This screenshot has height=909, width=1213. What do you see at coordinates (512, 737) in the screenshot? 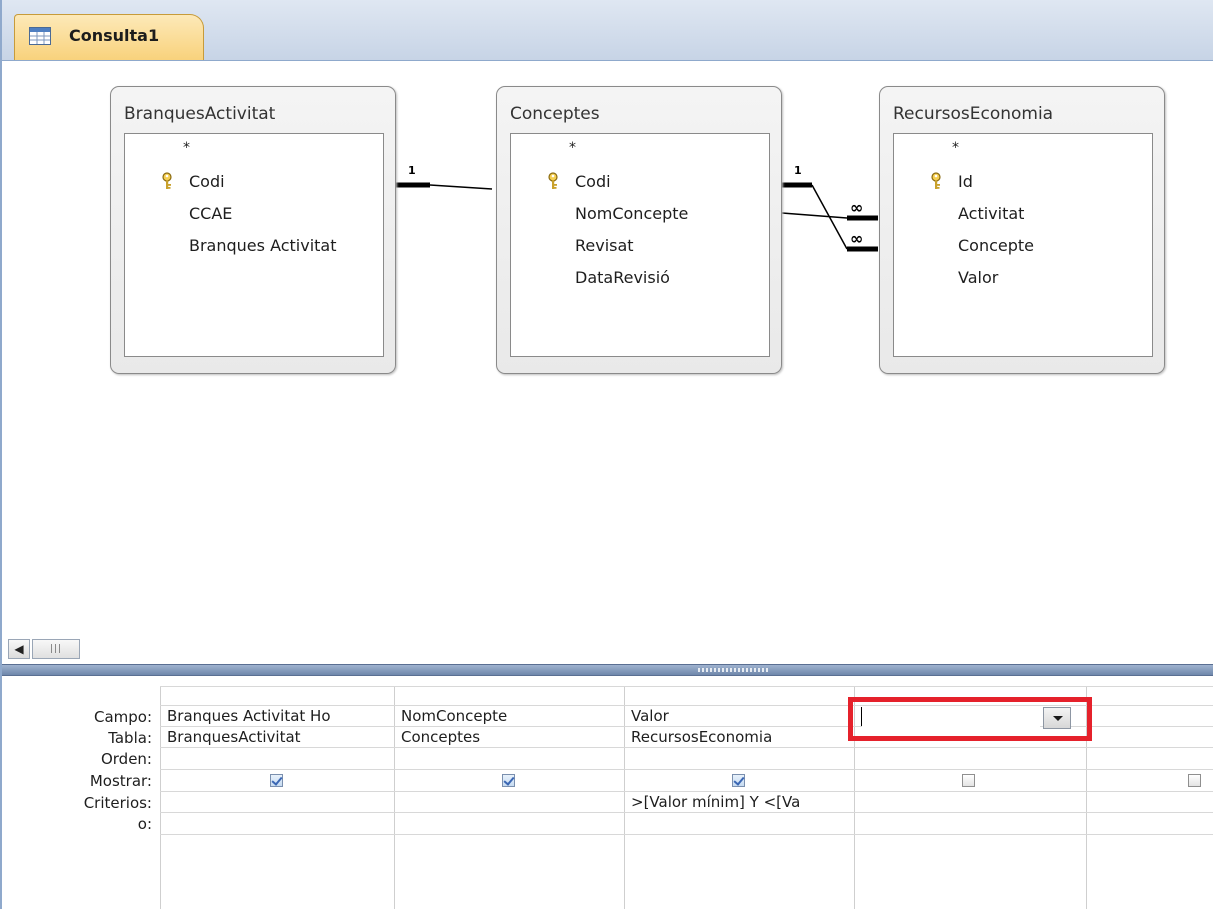
I see `cell-tabla: Conceptes` at bounding box center [512, 737].